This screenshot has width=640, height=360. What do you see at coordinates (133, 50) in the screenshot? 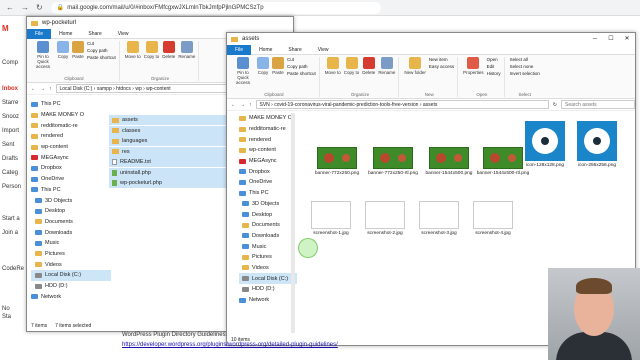
I see `move-to-button: Move to` at bounding box center [133, 50].